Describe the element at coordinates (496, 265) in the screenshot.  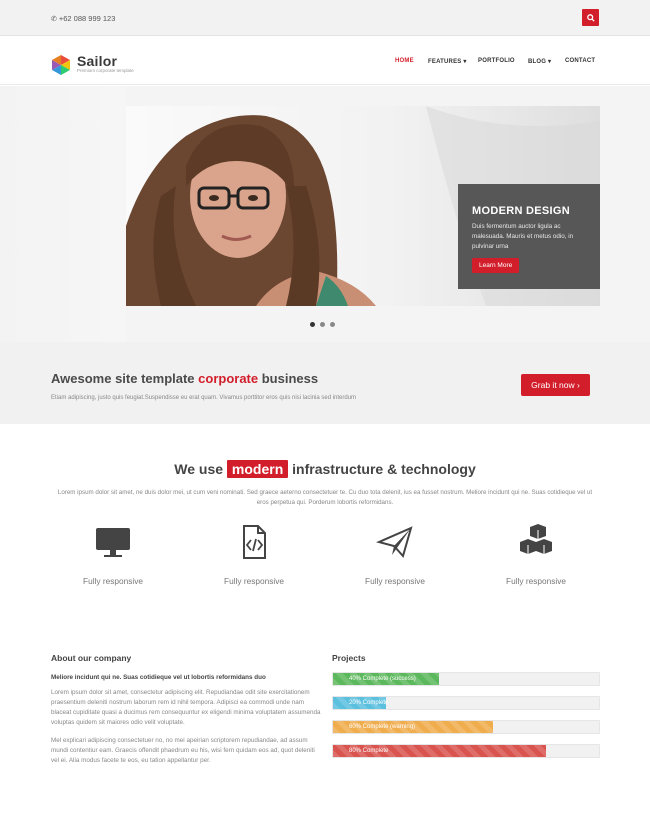
I see `learn-more-button: Learn More` at that location.